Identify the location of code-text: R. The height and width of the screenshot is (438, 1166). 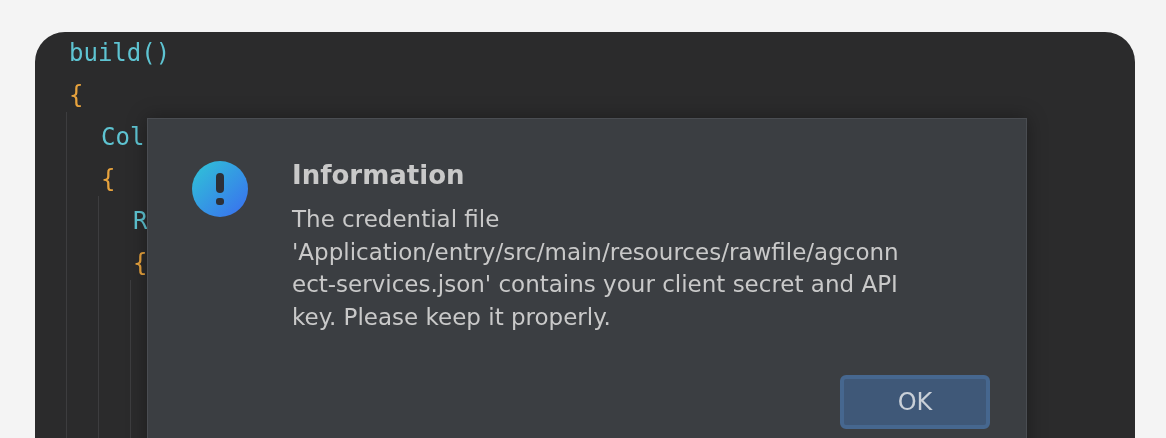
(140, 221).